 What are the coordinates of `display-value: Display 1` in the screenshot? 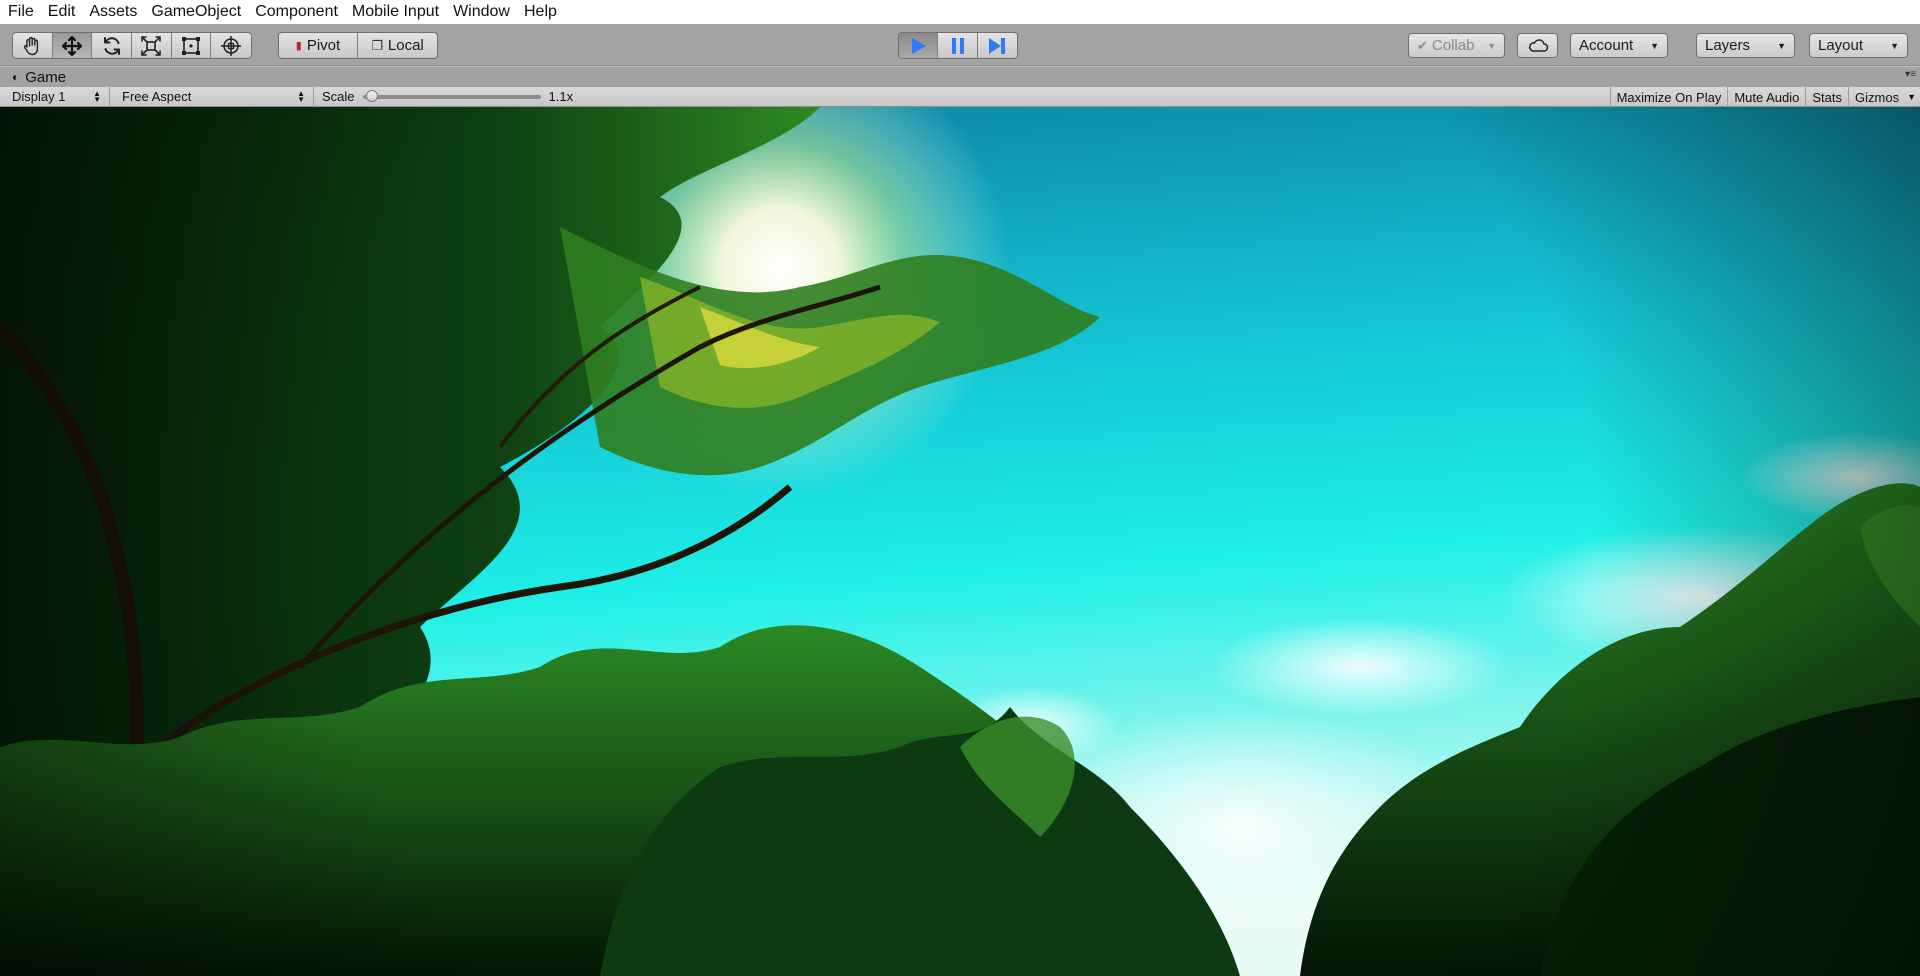 It's located at (39, 96).